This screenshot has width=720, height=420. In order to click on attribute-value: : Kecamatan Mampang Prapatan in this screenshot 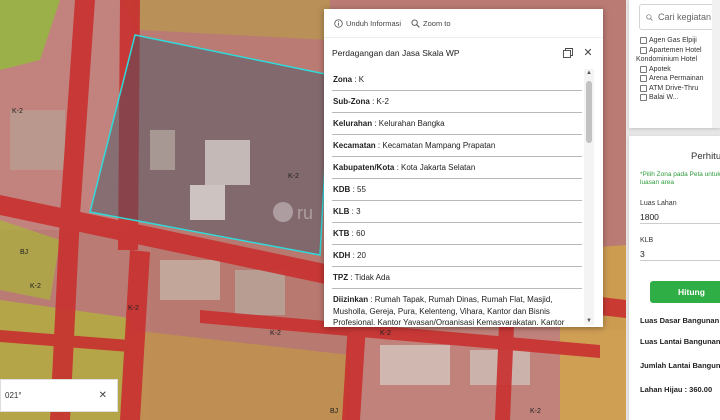, I will do `click(435, 145)`.